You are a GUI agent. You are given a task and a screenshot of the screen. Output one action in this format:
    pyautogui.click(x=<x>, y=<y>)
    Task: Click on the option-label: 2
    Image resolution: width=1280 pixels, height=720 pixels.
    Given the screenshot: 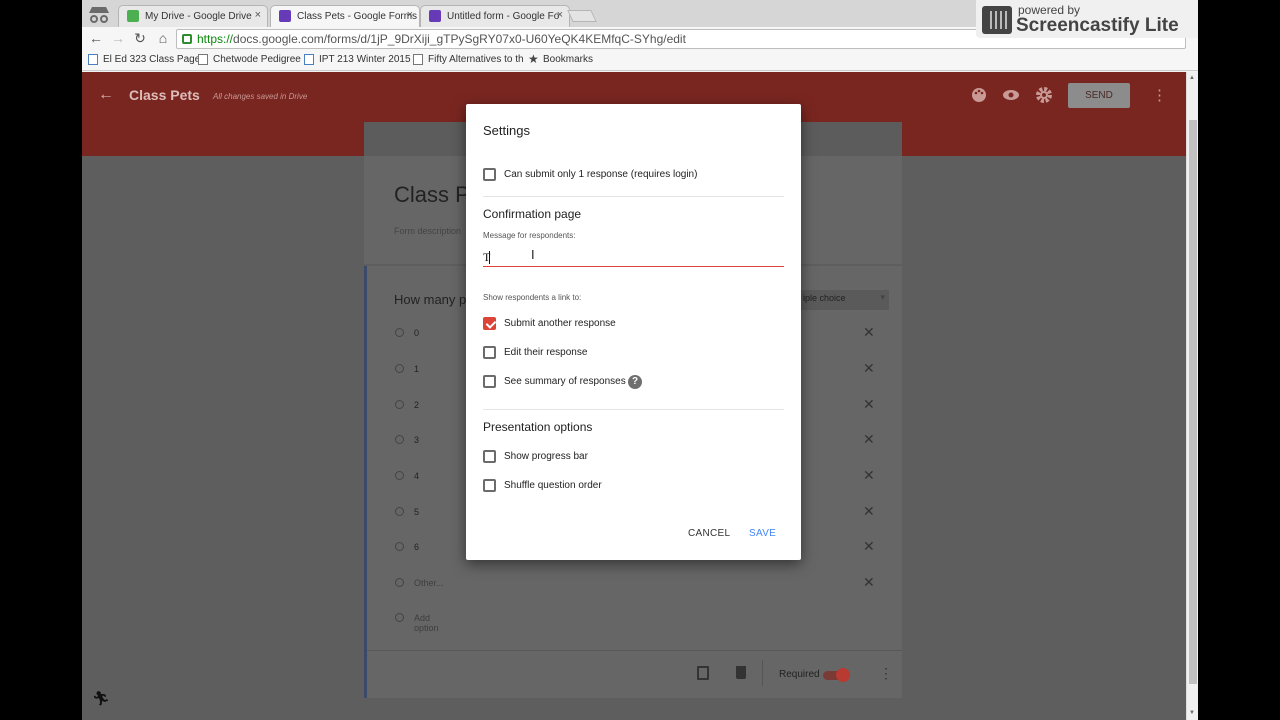 What is the action you would take?
    pyautogui.click(x=416, y=405)
    